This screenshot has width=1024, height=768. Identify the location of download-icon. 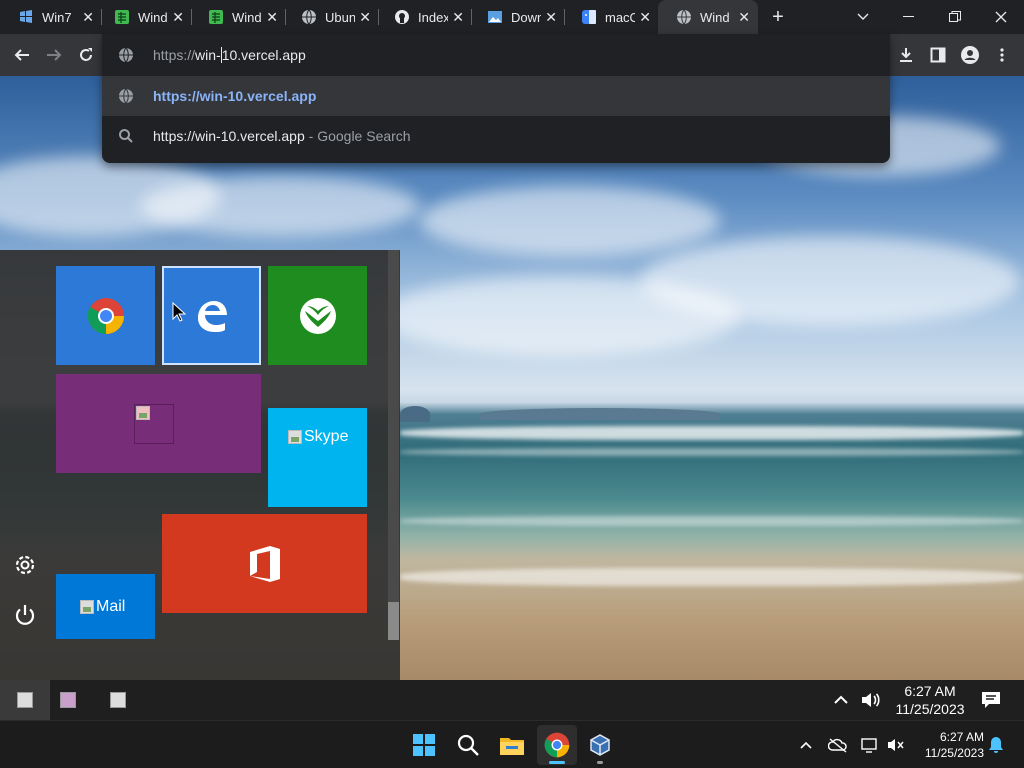
(906, 55).